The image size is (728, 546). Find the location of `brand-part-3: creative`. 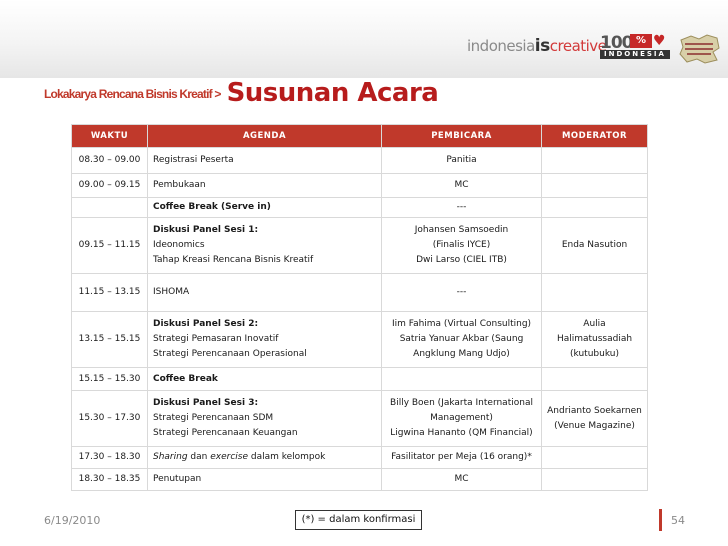

brand-part-3: creative is located at coordinates (578, 46).